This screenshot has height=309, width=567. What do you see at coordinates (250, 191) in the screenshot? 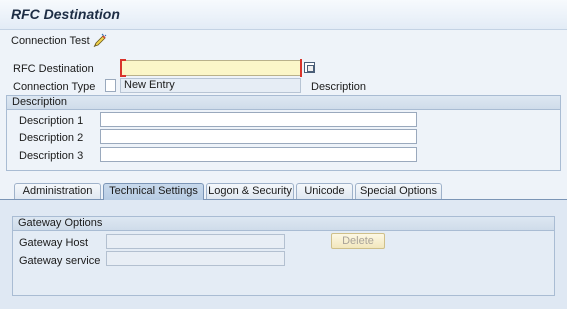
I see `tab-logon-security: Logon & Security` at bounding box center [250, 191].